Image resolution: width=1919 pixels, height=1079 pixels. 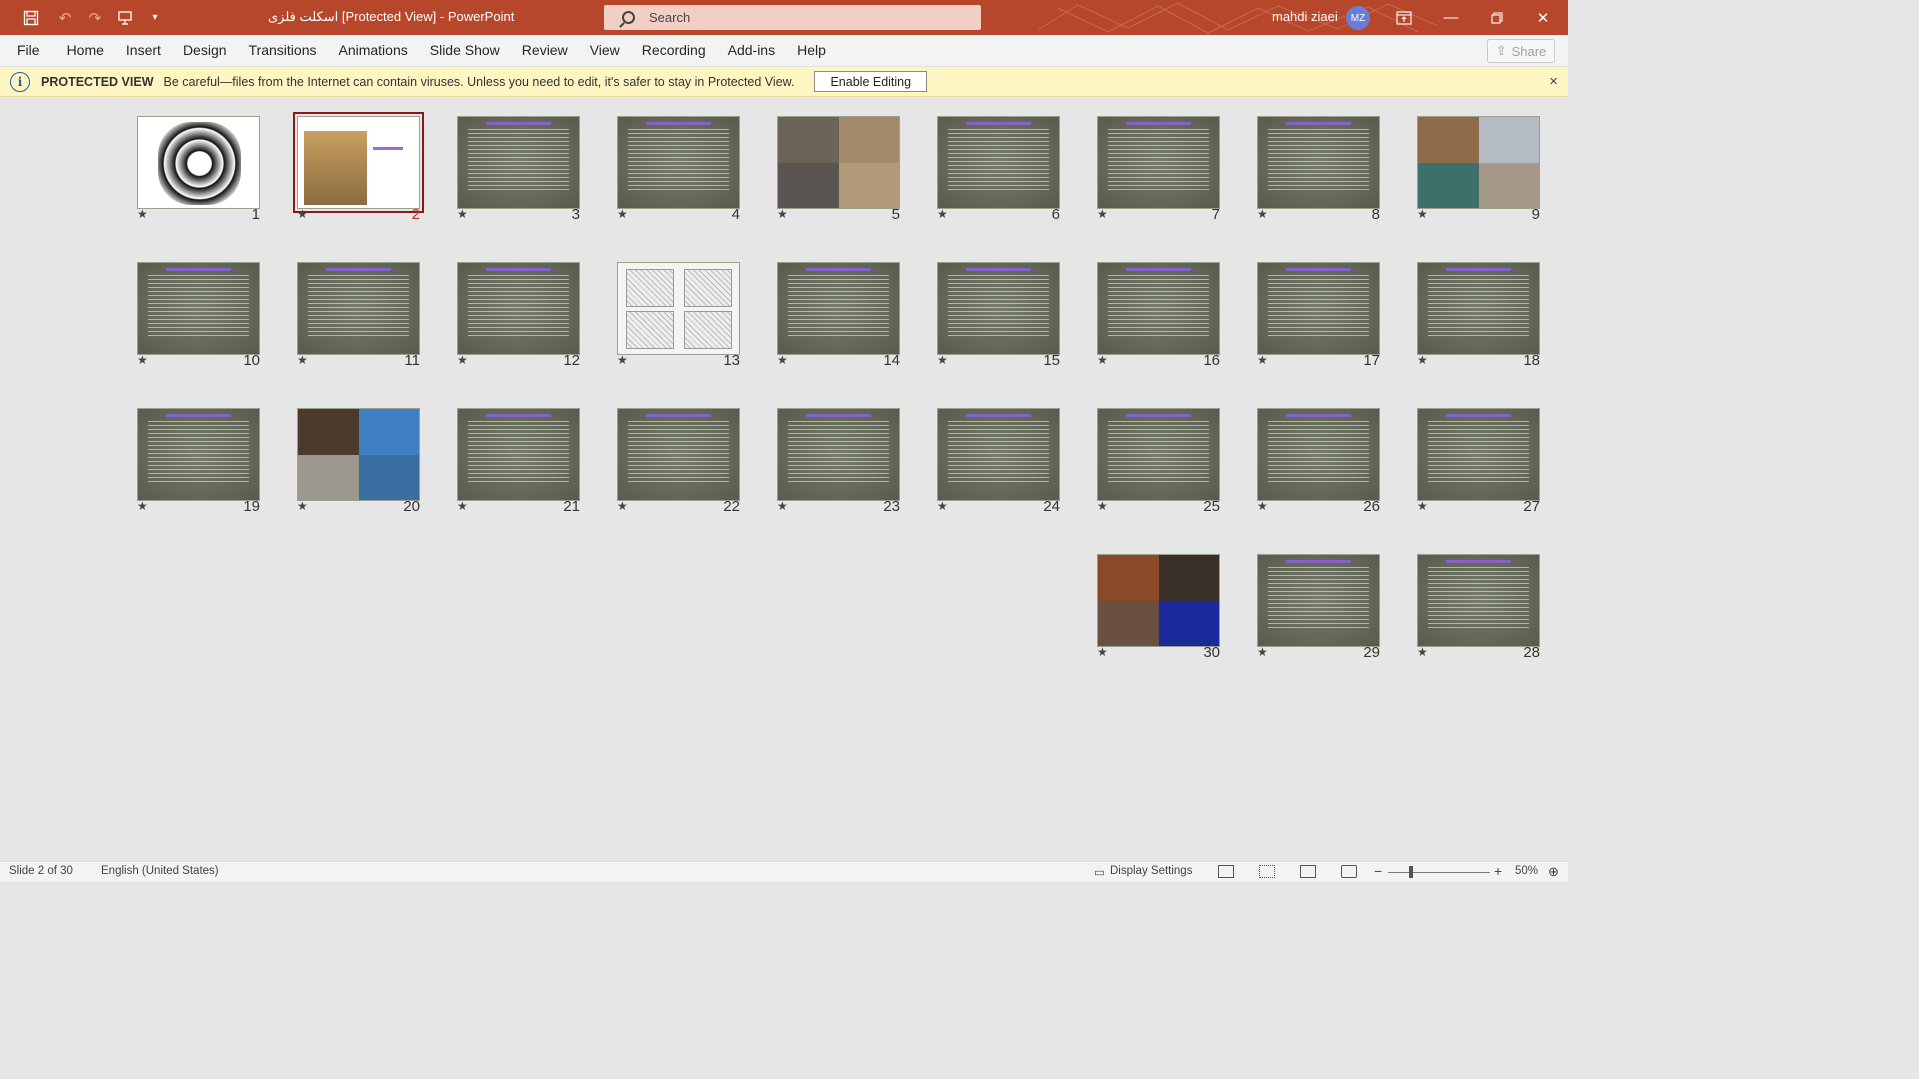 What do you see at coordinates (1411, 872) in the screenshot?
I see `zoom-slider-thumb` at bounding box center [1411, 872].